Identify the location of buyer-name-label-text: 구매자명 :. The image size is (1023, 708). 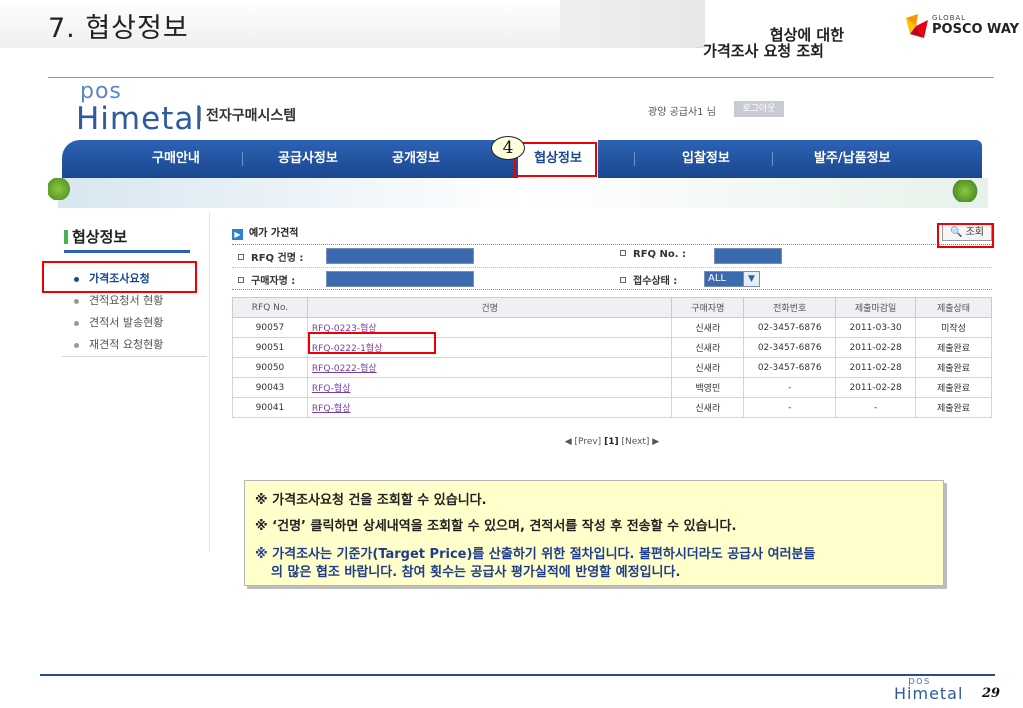
(273, 281).